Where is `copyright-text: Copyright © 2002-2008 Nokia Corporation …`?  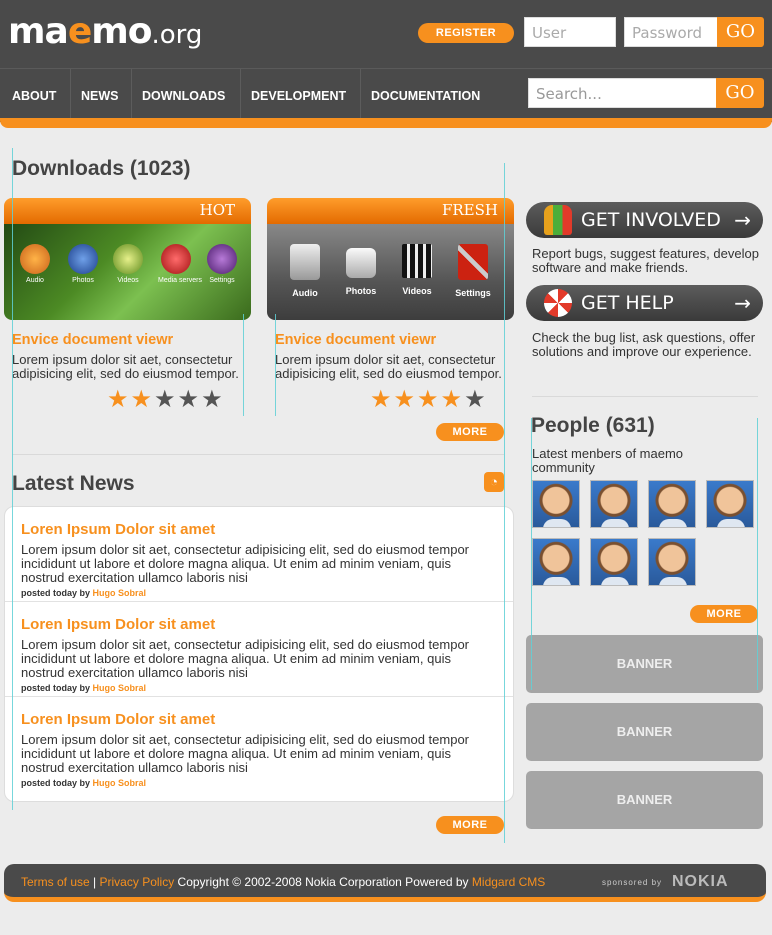 copyright-text: Copyright © 2002-2008 Nokia Corporation … is located at coordinates (323, 882).